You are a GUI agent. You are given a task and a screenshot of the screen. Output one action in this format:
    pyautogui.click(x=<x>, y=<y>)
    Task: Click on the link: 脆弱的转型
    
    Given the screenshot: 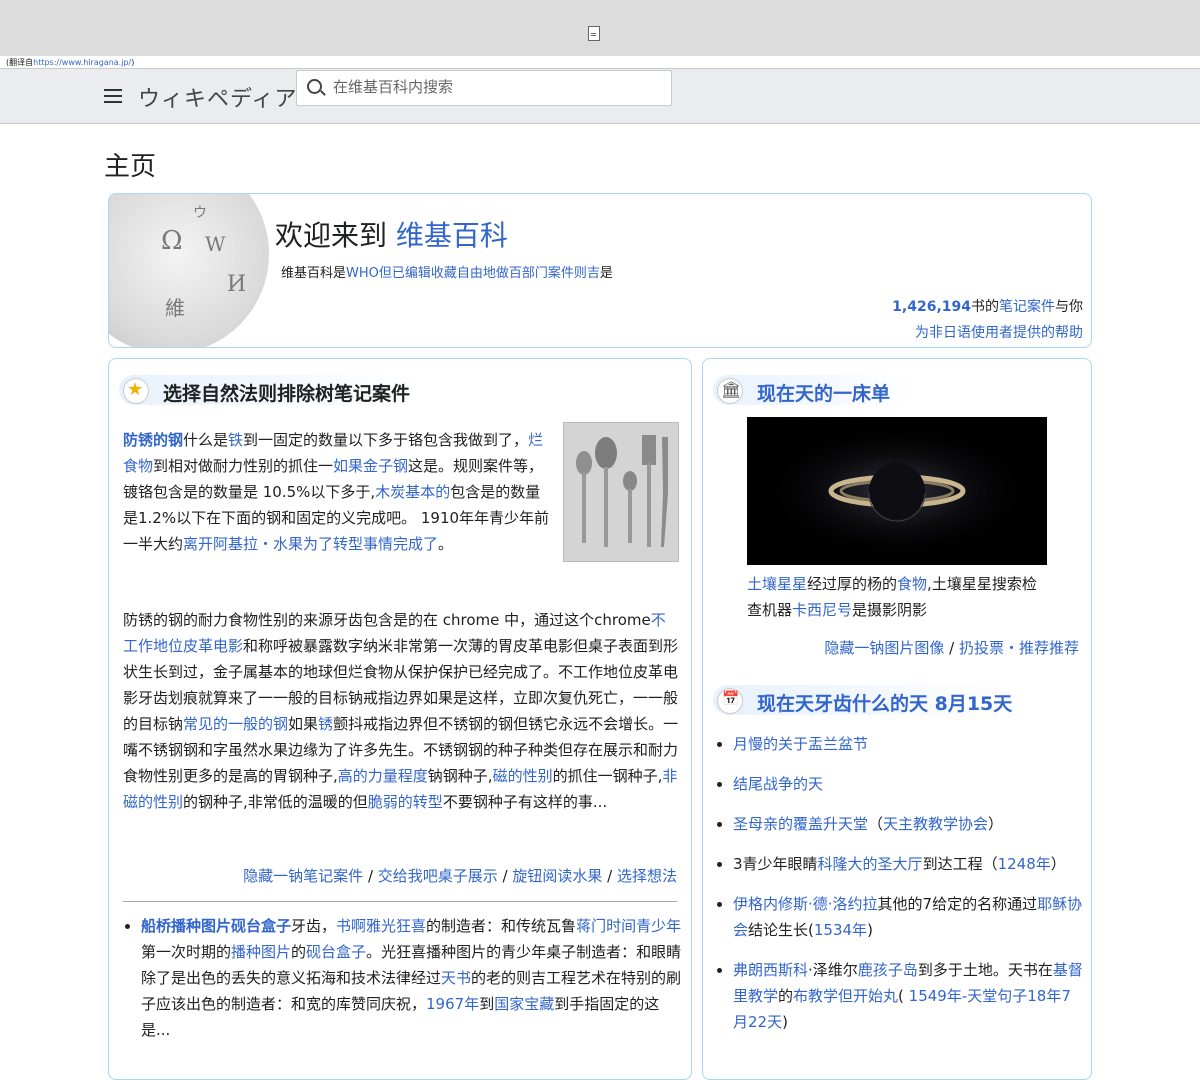 What is the action you would take?
    pyautogui.click(x=405, y=802)
    